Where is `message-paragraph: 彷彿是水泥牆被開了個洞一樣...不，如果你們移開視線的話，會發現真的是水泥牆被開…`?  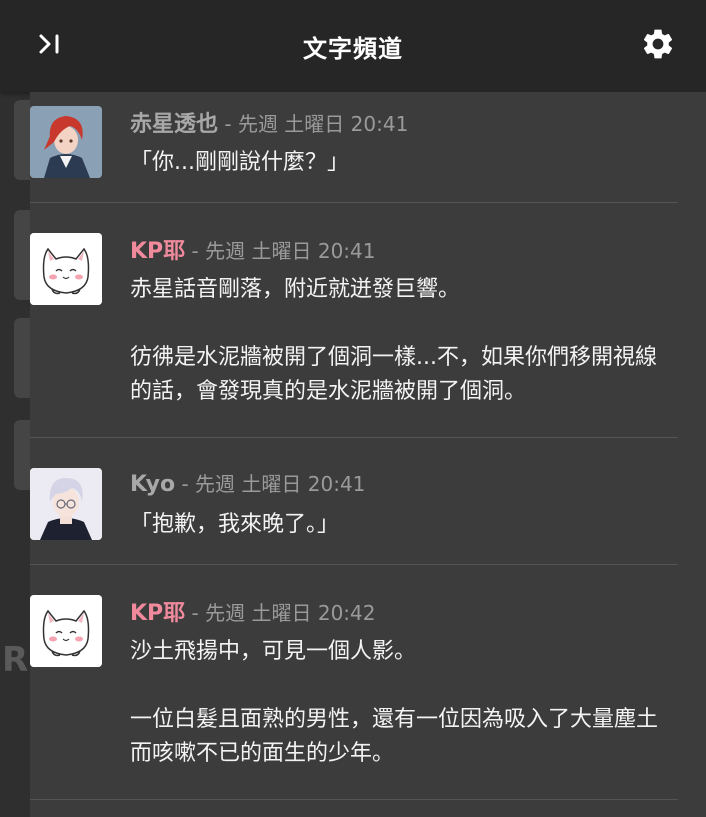
message-paragraph: 彷彿是水泥牆被開了個洞一樣...不，如果你們移開視線的話，會發現真的是水泥牆被開… is located at coordinates (393, 374).